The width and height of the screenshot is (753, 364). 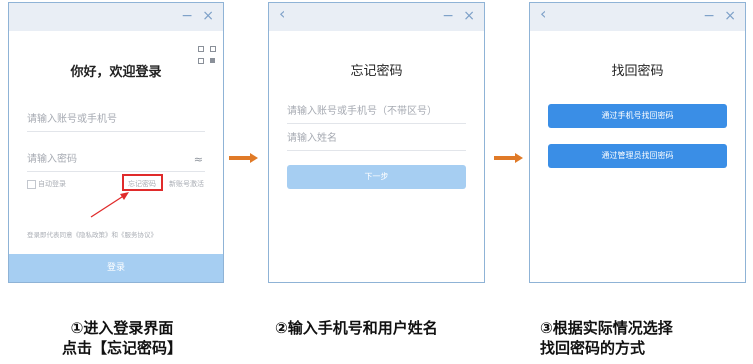 What do you see at coordinates (362, 111) in the screenshot?
I see `phone-placeholder: 请输入账号或手机号（不带区号）` at bounding box center [362, 111].